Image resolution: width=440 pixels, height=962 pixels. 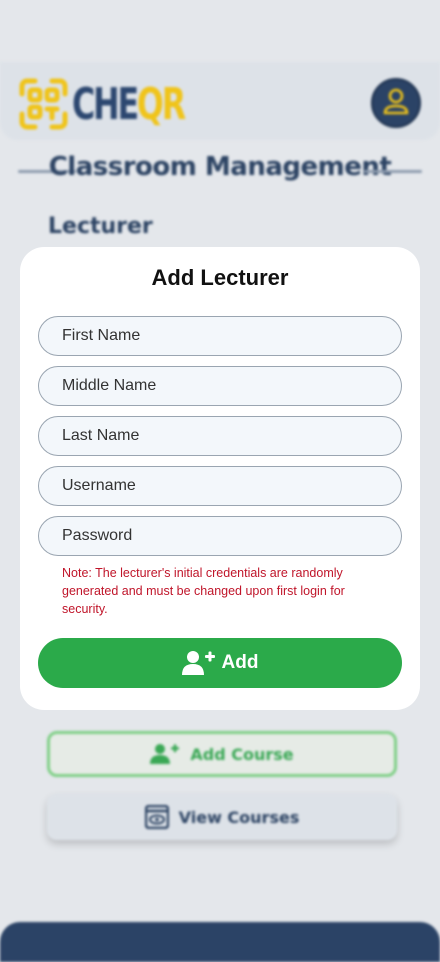 I want to click on profile-button, so click(x=396, y=103).